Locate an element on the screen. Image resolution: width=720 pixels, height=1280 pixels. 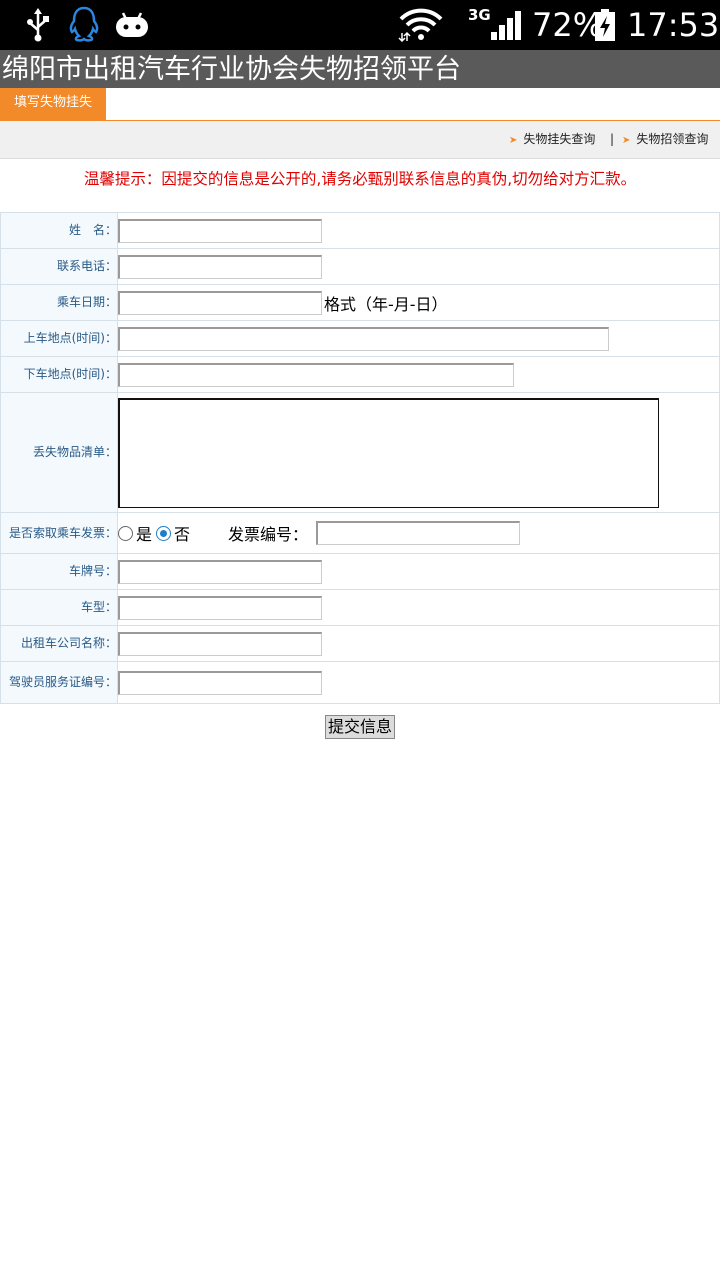
found-items-query-label: 失物招领查询 is located at coordinates (672, 139).